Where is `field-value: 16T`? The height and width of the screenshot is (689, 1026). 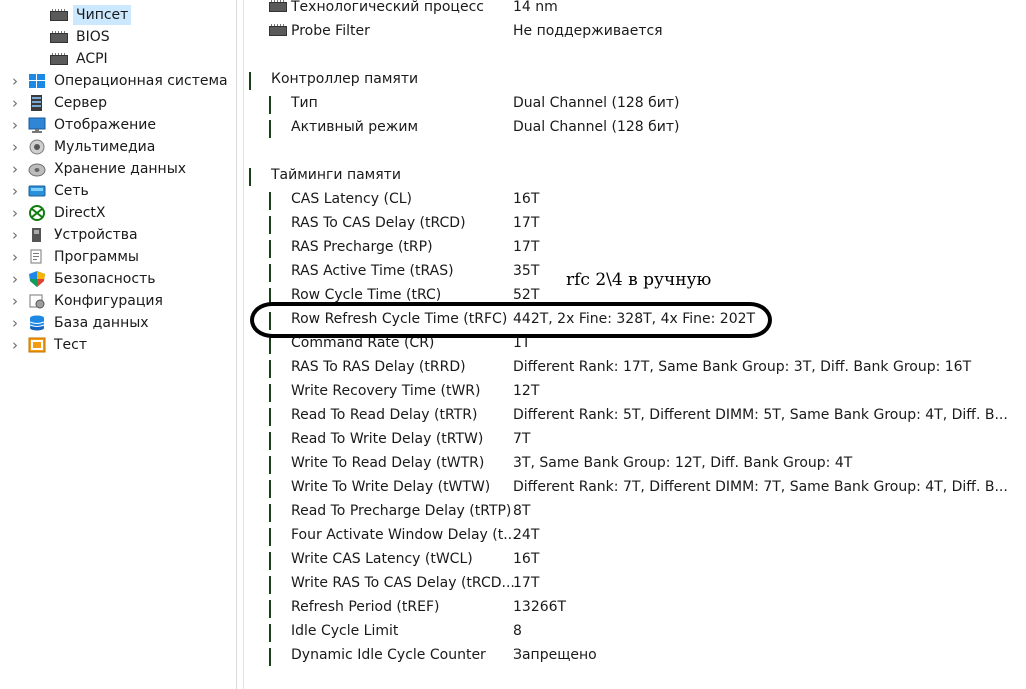 field-value: 16T is located at coordinates (526, 559).